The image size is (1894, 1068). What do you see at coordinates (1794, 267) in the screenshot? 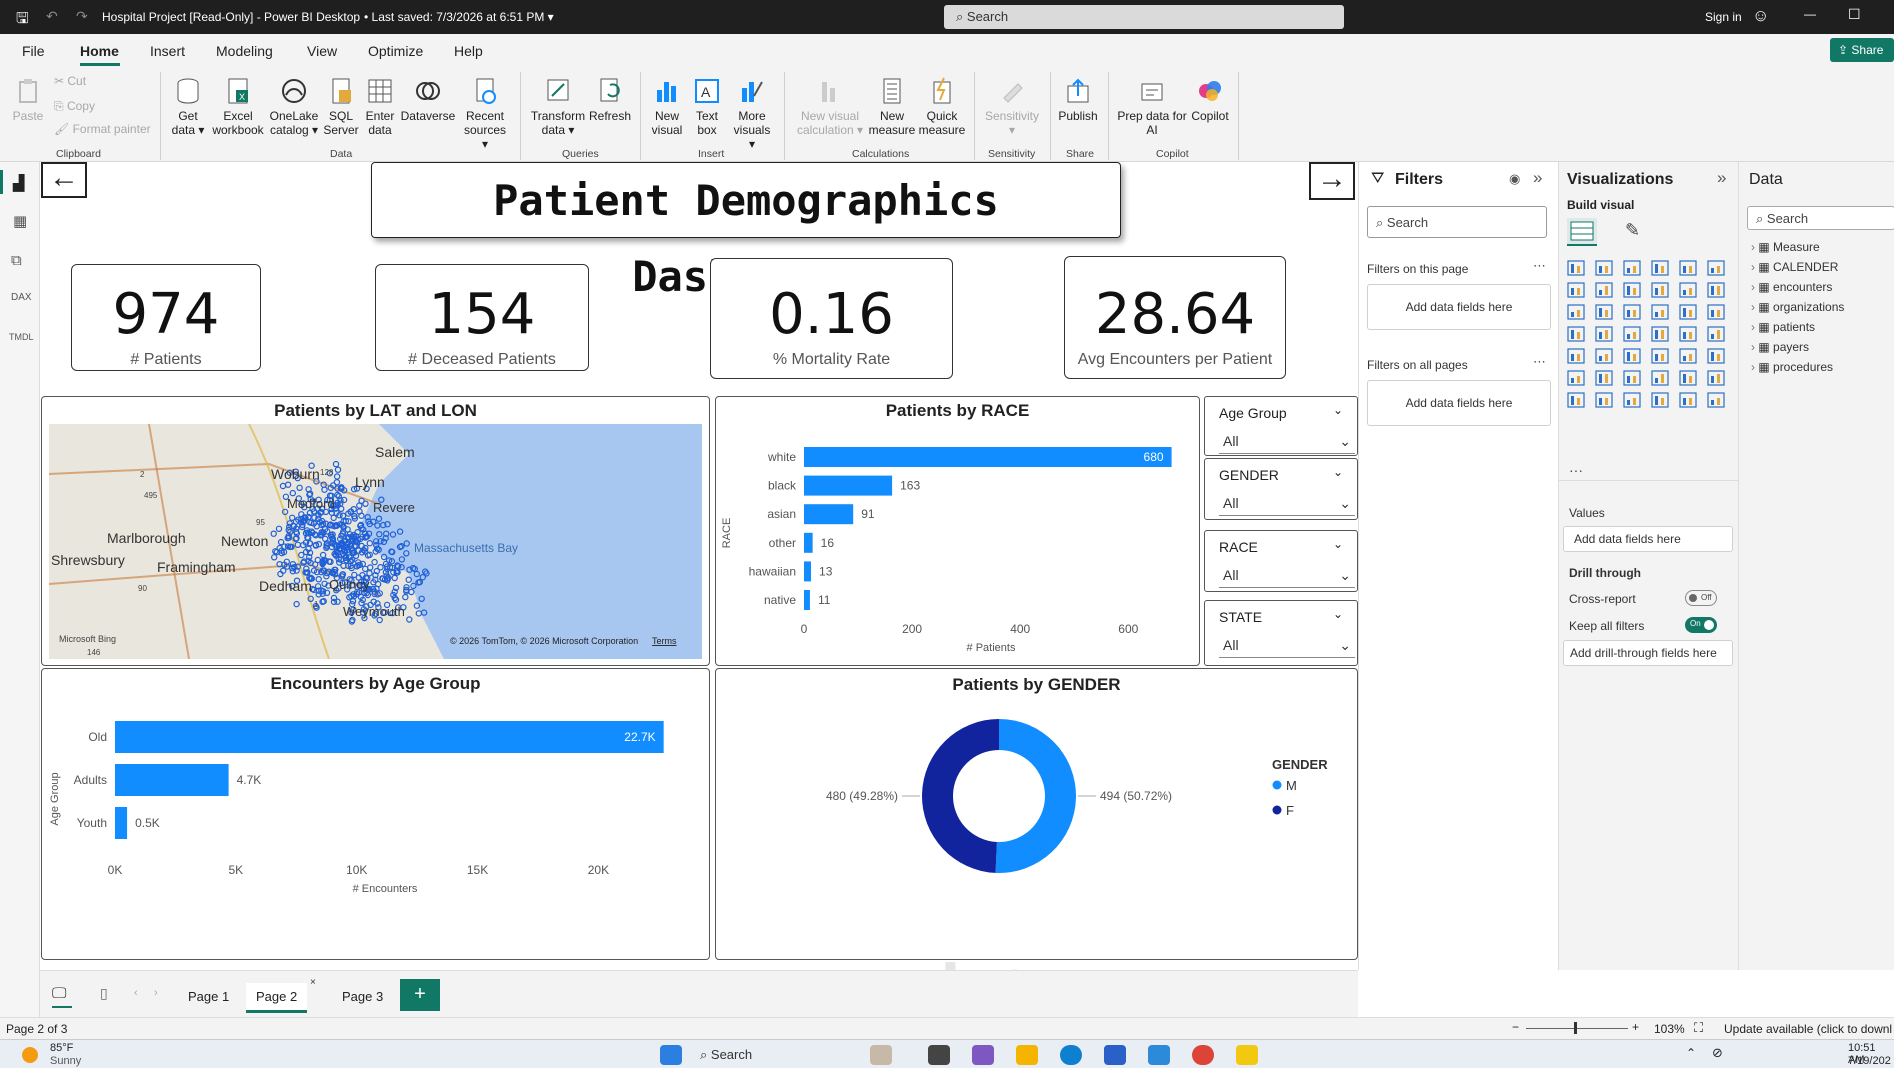
I see `table-item-calender: › ▦ CALENDER` at bounding box center [1794, 267].